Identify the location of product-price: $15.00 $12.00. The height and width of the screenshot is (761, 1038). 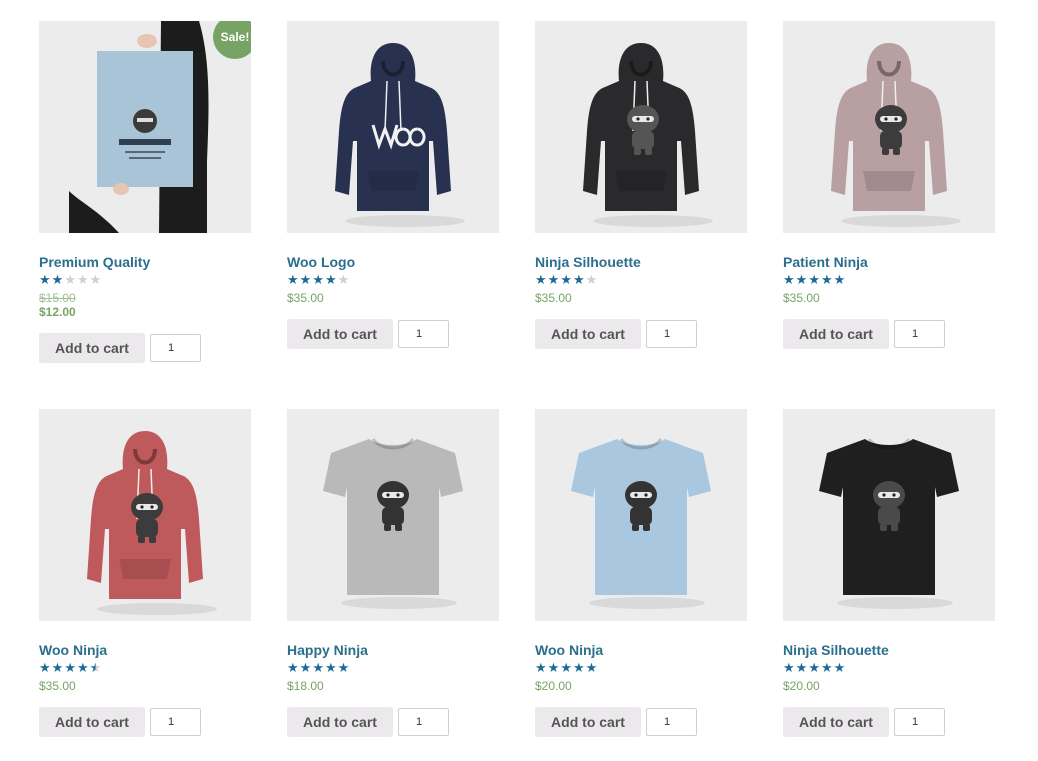
(145, 305).